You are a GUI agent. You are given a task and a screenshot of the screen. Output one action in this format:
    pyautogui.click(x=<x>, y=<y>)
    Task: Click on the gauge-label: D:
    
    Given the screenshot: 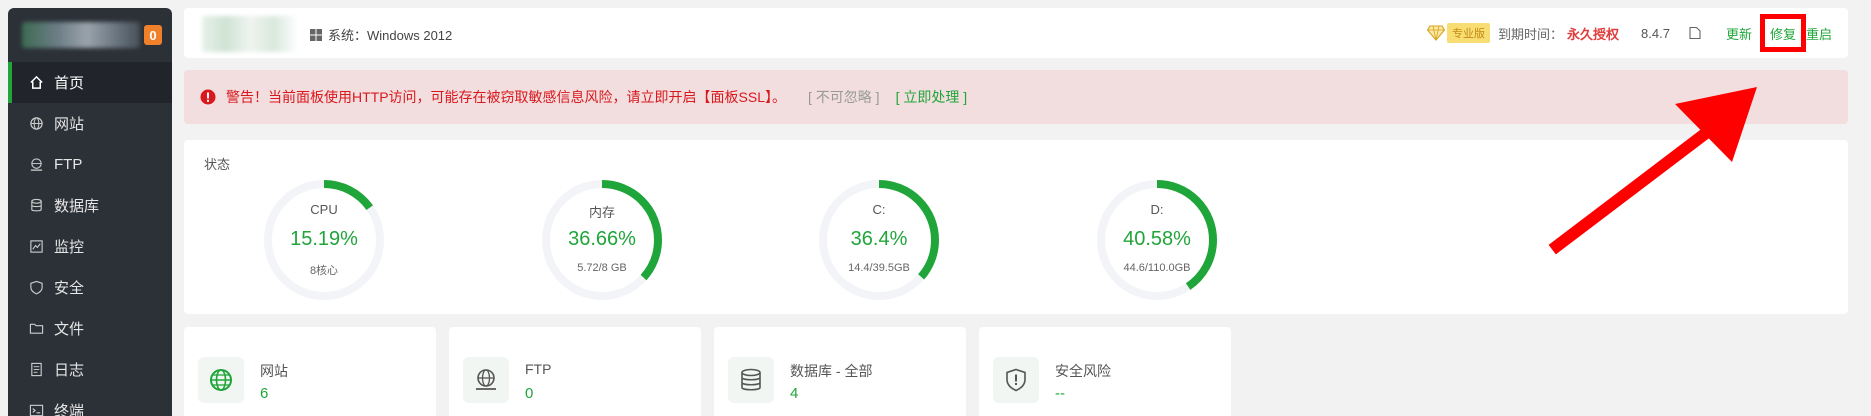 What is the action you would take?
    pyautogui.click(x=1157, y=209)
    